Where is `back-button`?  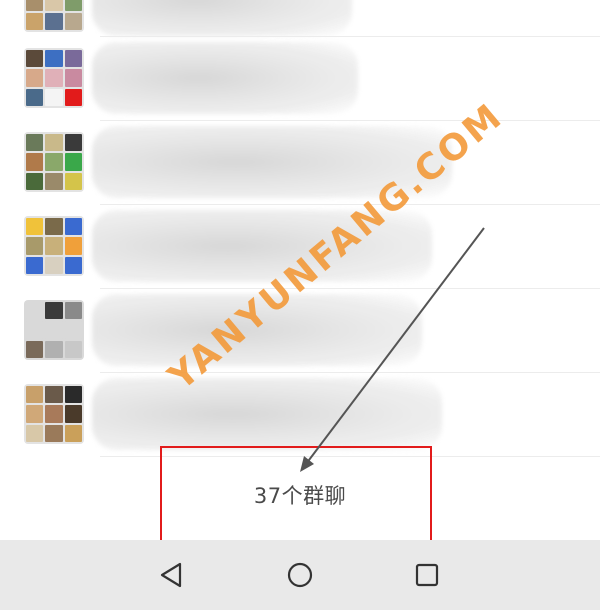
back-button is located at coordinates (172, 575).